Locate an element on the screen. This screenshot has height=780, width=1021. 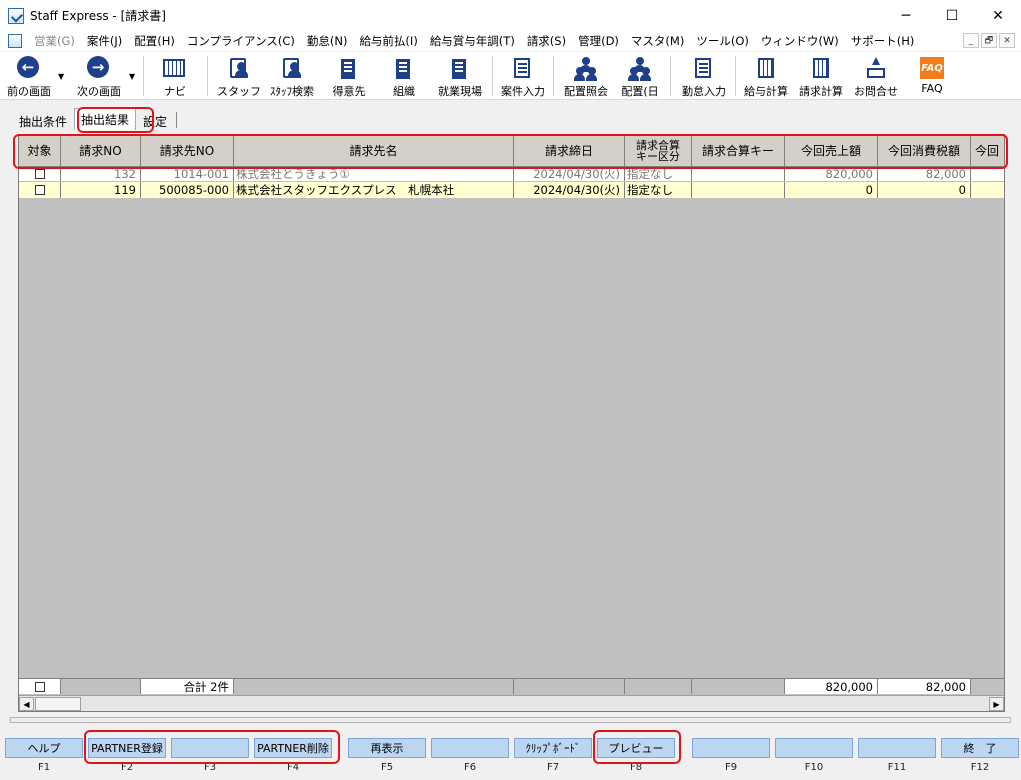
f11-button is located at coordinates (897, 748).